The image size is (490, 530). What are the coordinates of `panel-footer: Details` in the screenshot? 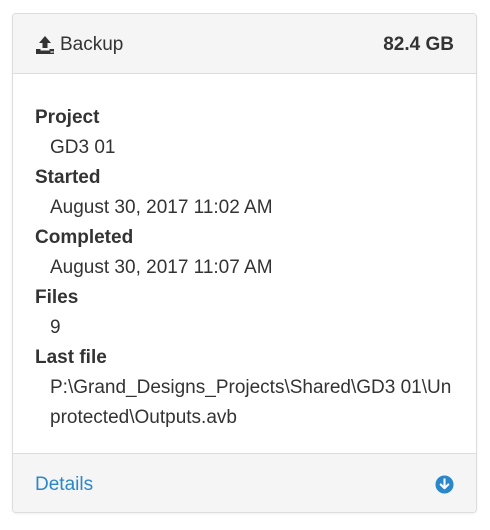 It's located at (244, 482).